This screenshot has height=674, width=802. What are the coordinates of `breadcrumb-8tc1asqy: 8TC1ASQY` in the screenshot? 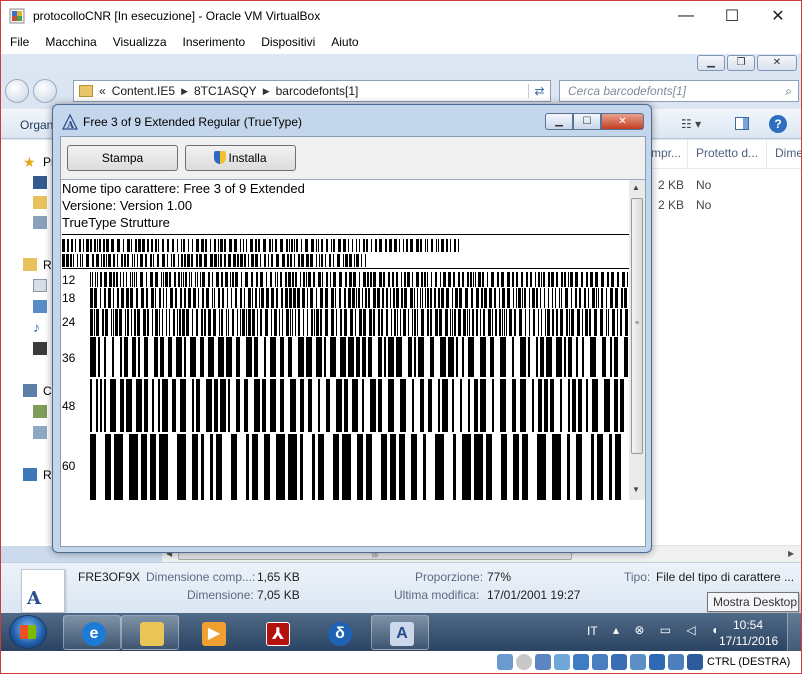 It's located at (225, 91).